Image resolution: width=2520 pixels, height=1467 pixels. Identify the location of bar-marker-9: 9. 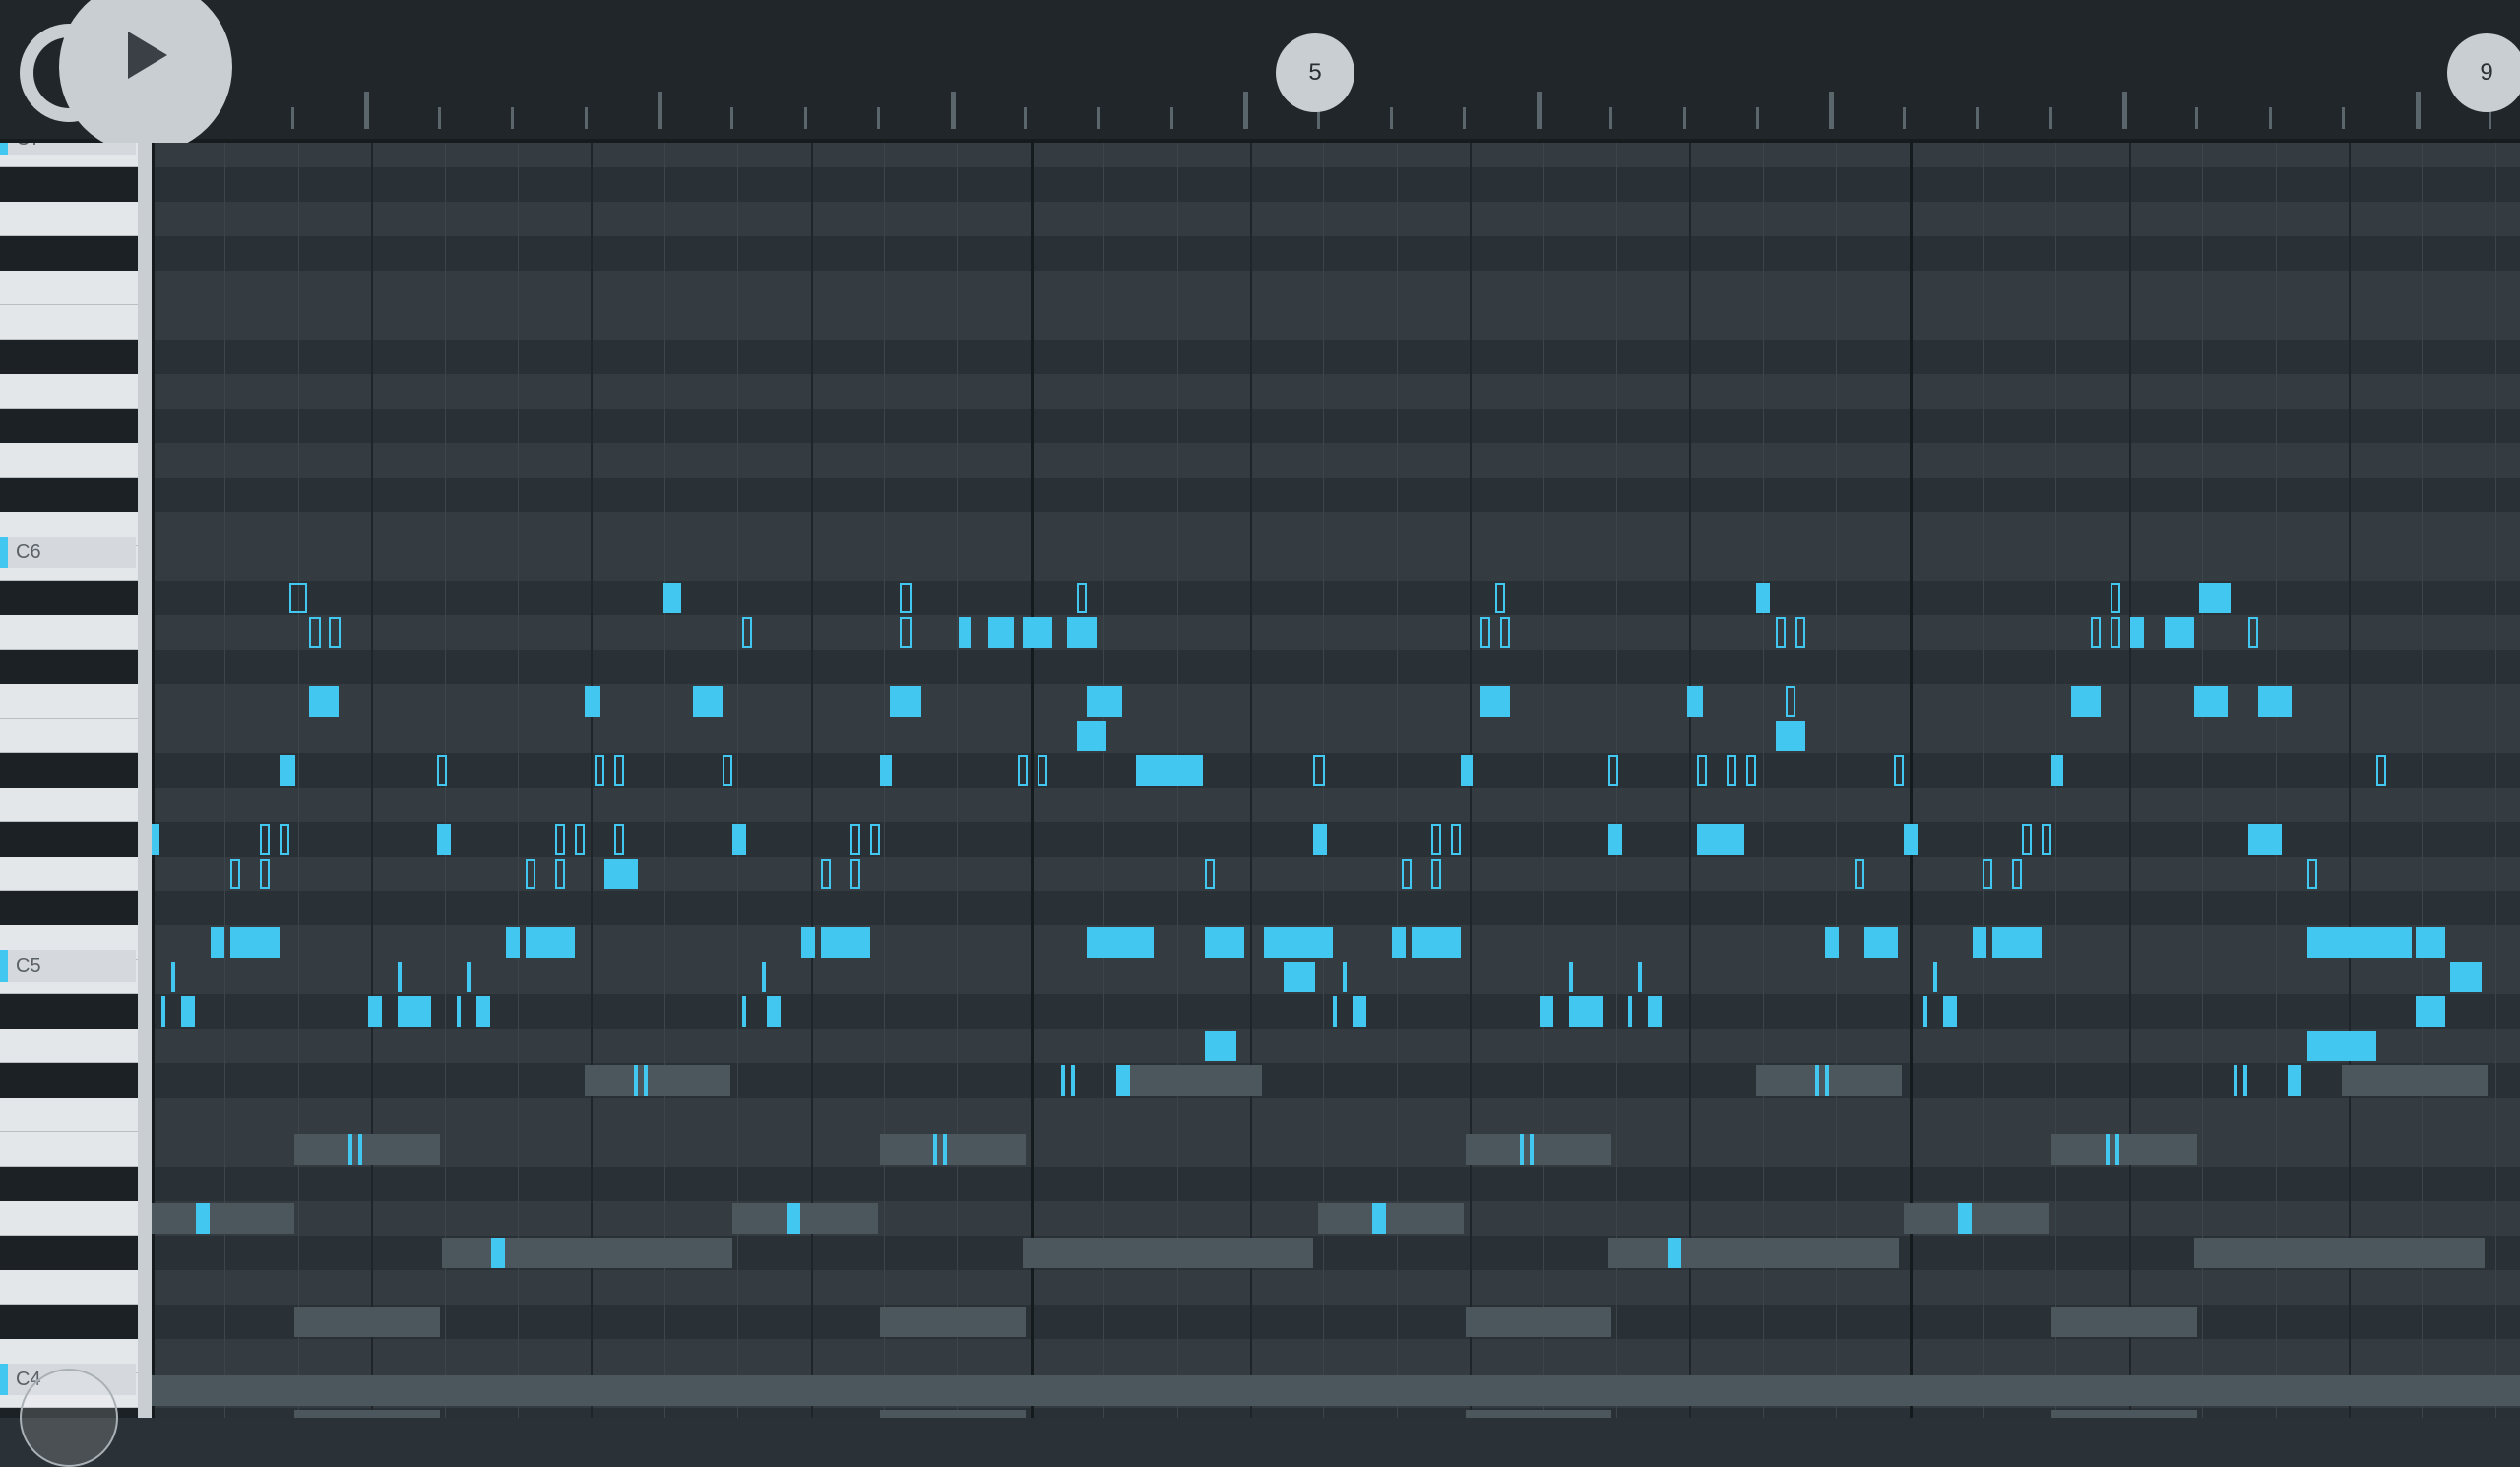
(2483, 72).